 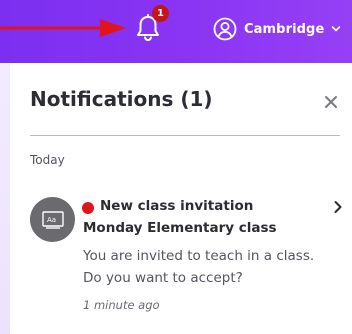 I want to click on account-menu-button: Cambridge, so click(x=277, y=29).